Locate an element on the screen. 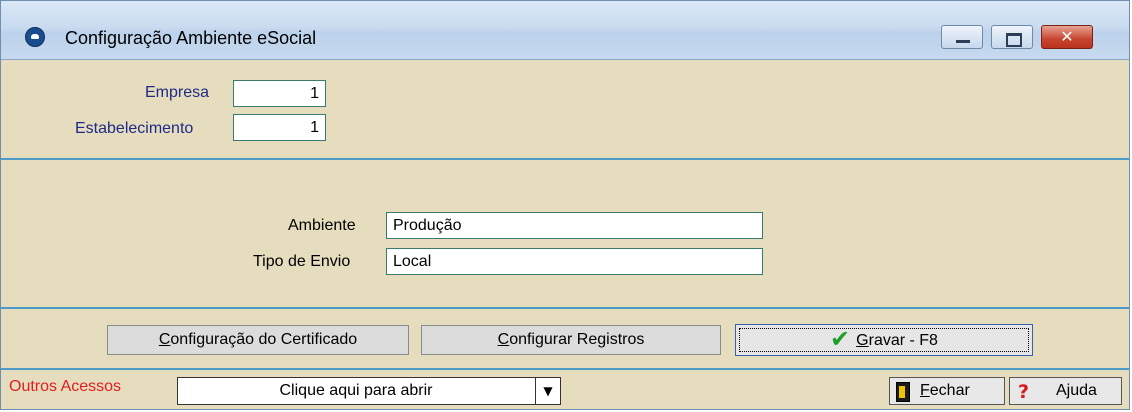 The image size is (1132, 412). tipo-envio-field: Local is located at coordinates (574, 261).